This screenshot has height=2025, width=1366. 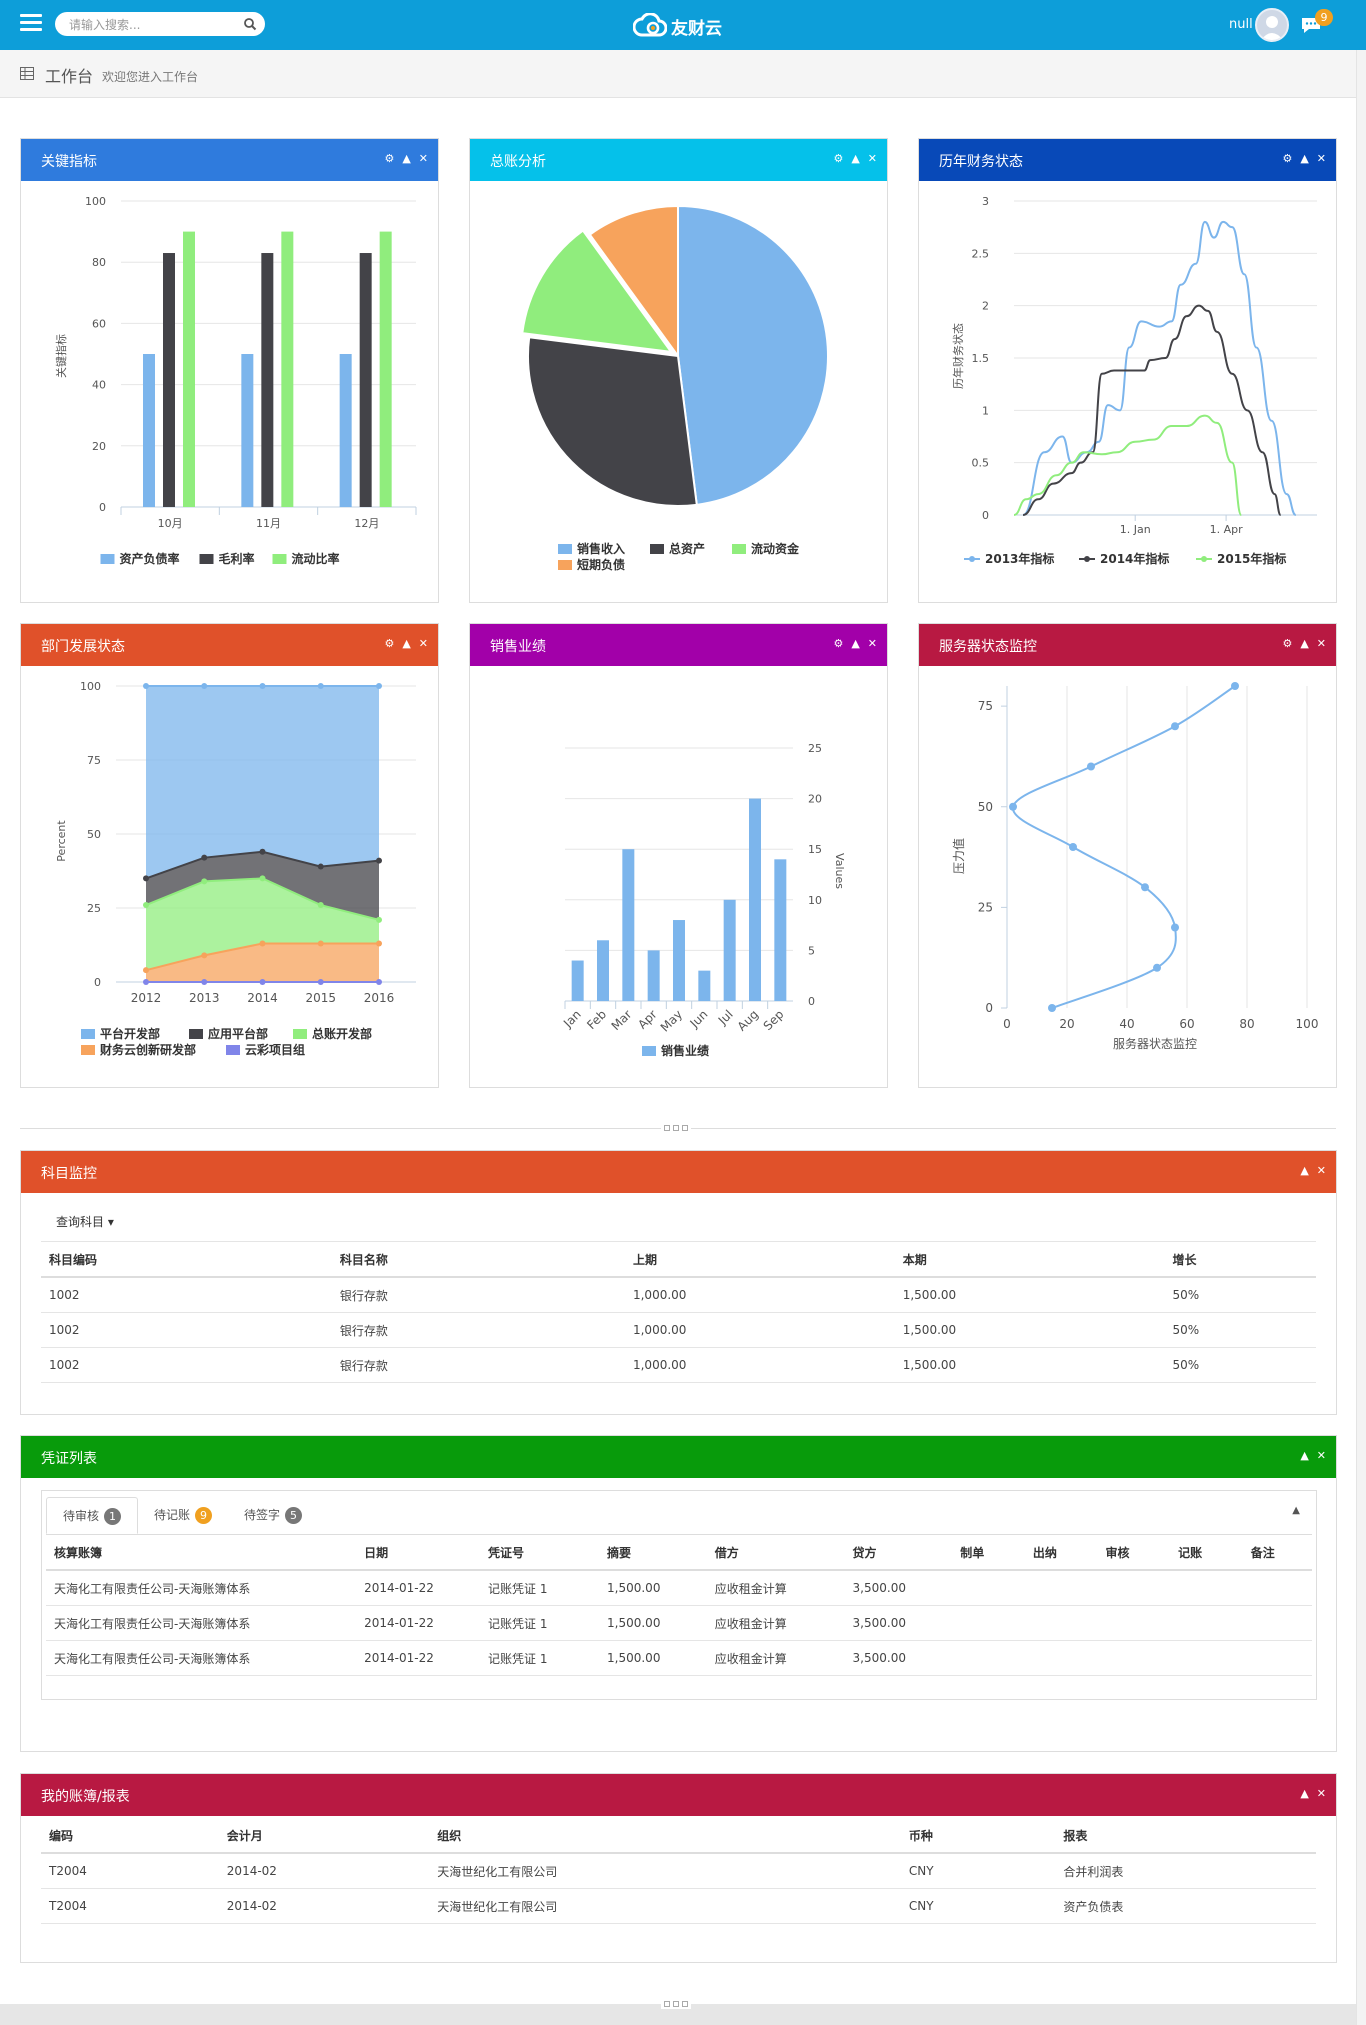 What do you see at coordinates (186, 1260) in the screenshot?
I see `column-header: 科目编码` at bounding box center [186, 1260].